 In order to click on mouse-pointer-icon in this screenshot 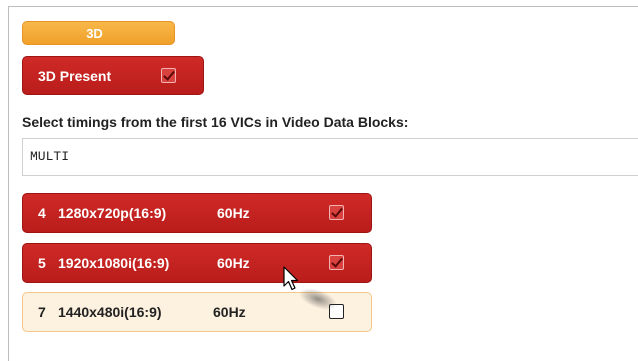, I will do `click(291, 278)`.